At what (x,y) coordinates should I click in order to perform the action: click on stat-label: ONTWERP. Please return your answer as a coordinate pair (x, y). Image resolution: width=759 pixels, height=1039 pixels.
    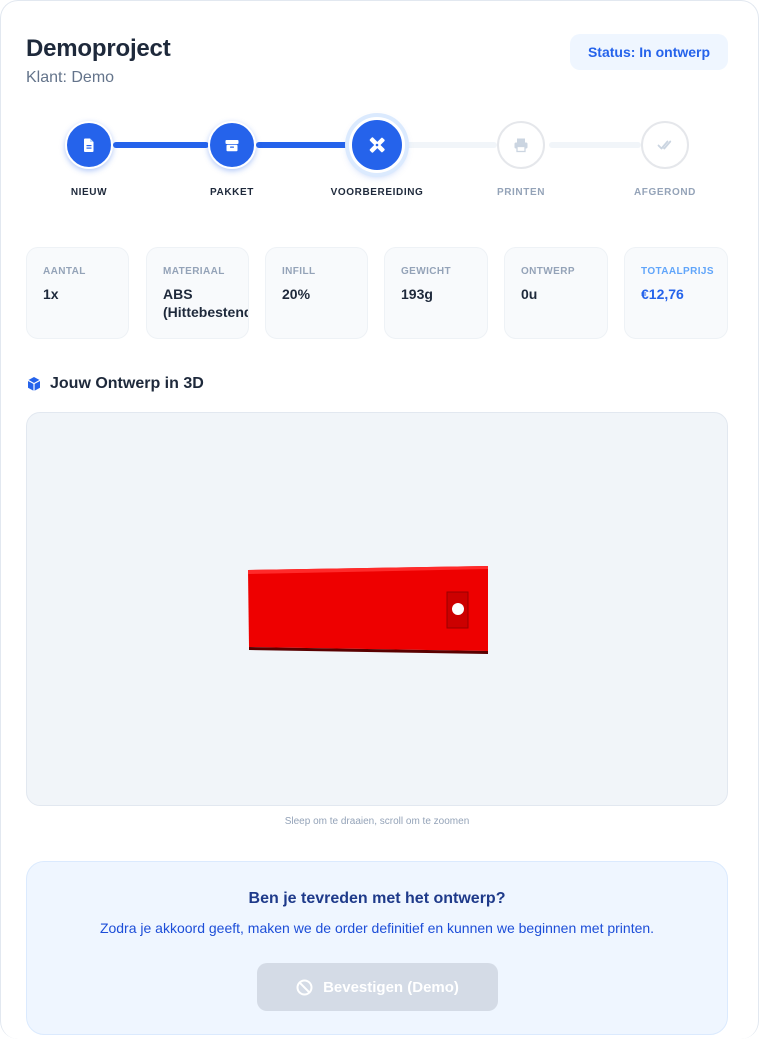
    Looking at the image, I should click on (548, 271).